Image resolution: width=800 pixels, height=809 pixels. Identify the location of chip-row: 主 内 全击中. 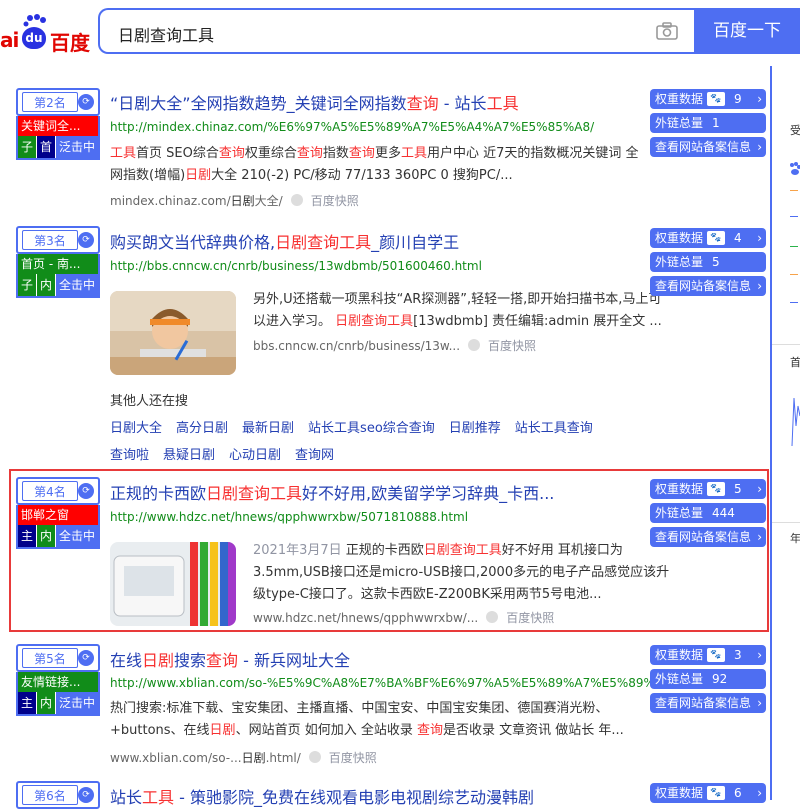
(58, 536).